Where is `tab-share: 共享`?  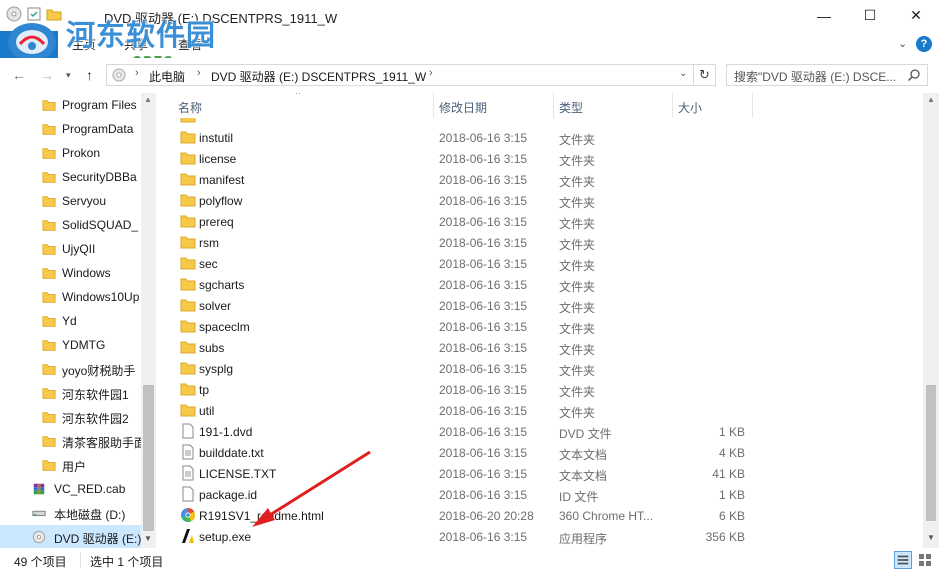
tab-share: 共享 is located at coordinates (136, 44).